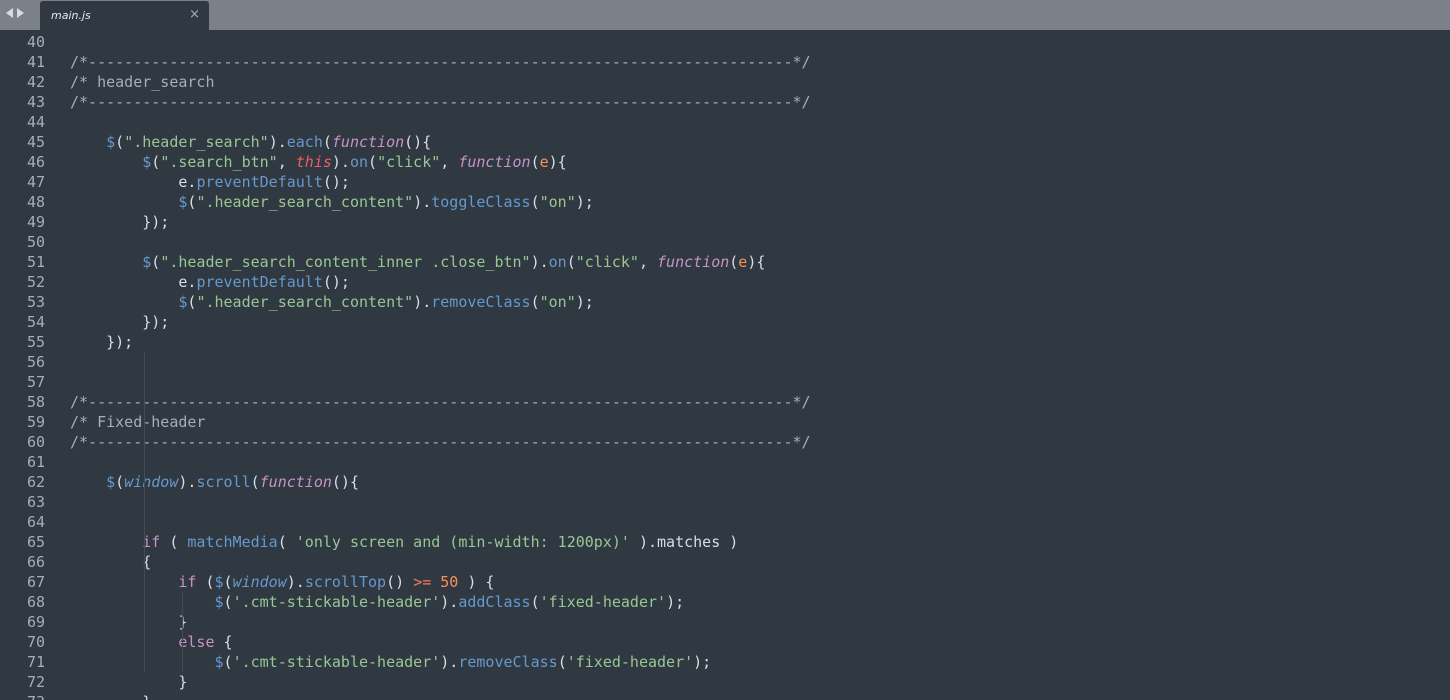 This screenshot has height=700, width=1450. Describe the element at coordinates (725, 422) in the screenshot. I see `code-line: 59 /* Fixed-header` at that location.